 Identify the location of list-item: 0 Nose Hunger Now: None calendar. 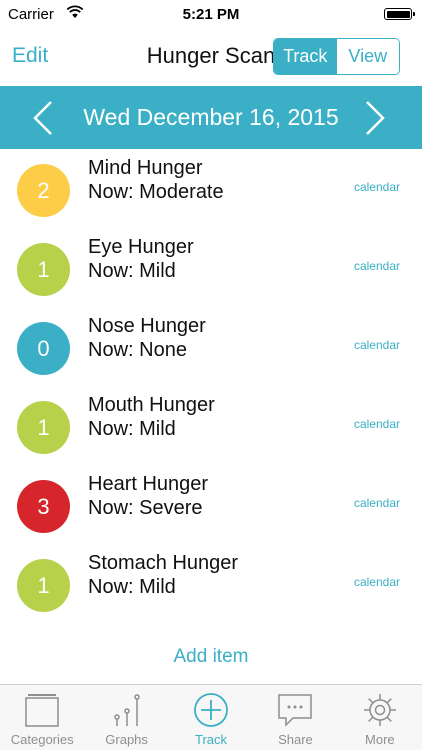
(211, 346).